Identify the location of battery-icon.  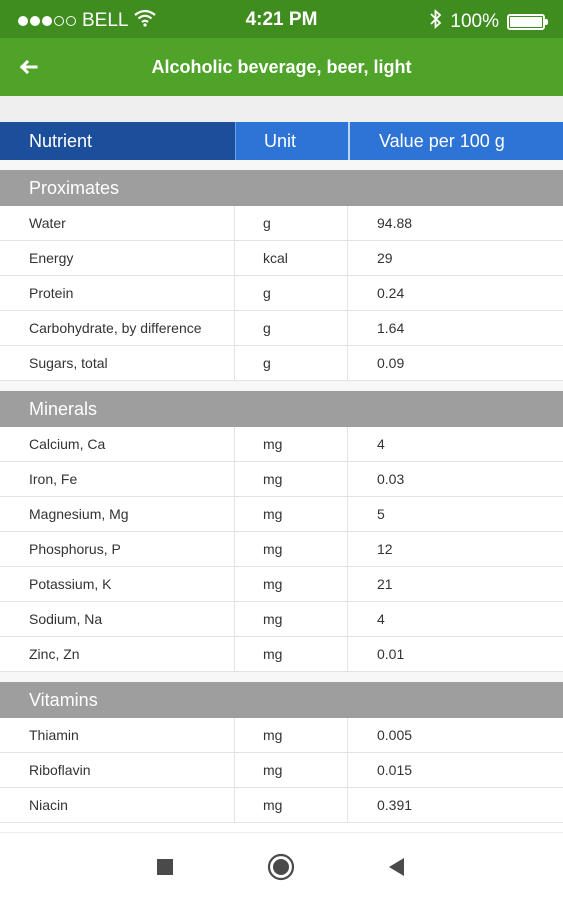
(527, 22).